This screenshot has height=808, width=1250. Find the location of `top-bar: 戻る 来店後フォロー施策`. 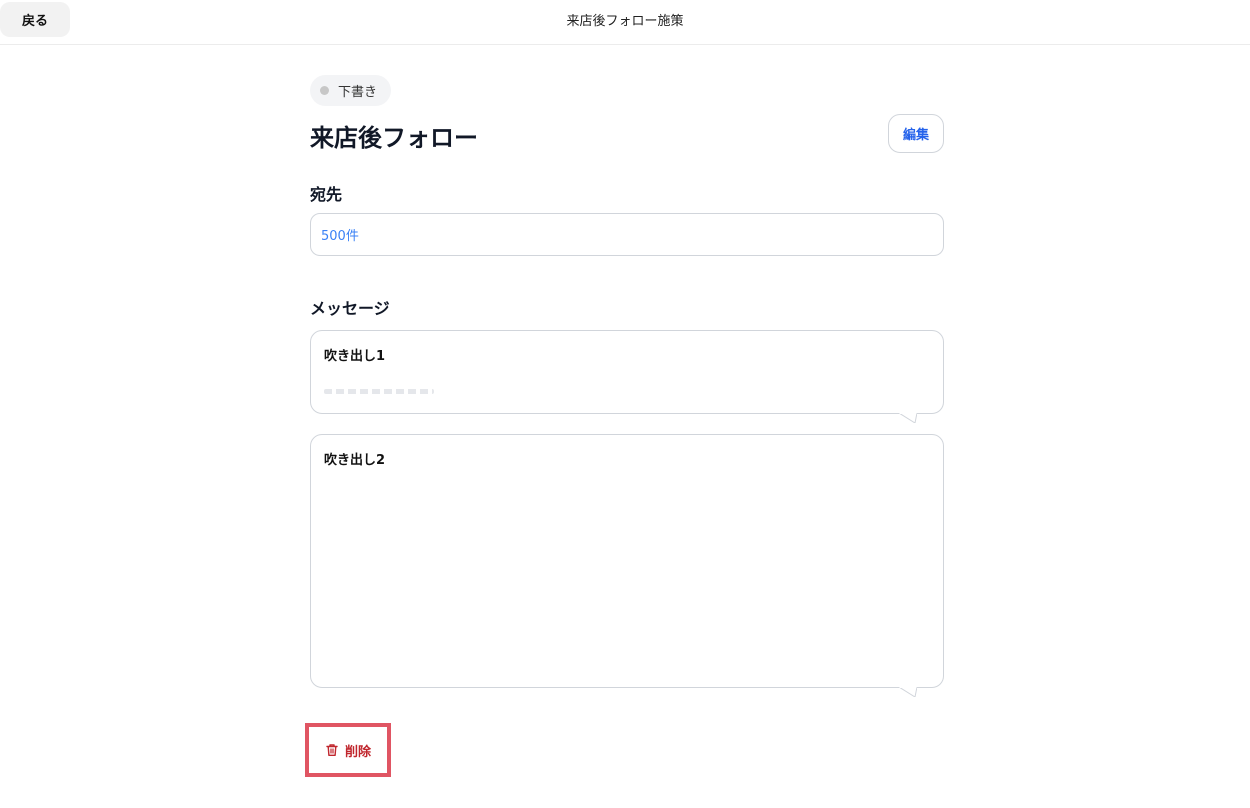

top-bar: 戻る 来店後フォロー施策 is located at coordinates (625, 22).